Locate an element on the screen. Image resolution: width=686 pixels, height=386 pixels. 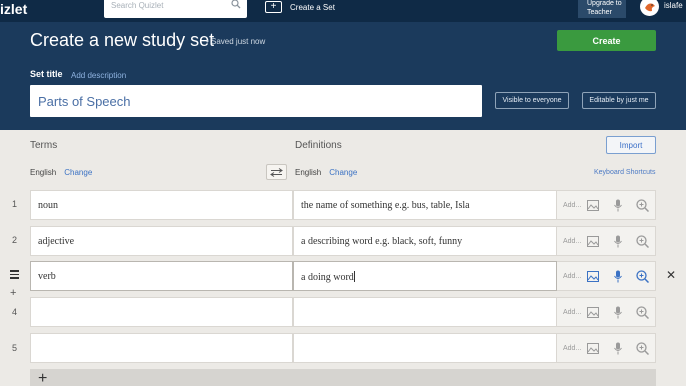
add-description-link: Add description is located at coordinates (98, 75).